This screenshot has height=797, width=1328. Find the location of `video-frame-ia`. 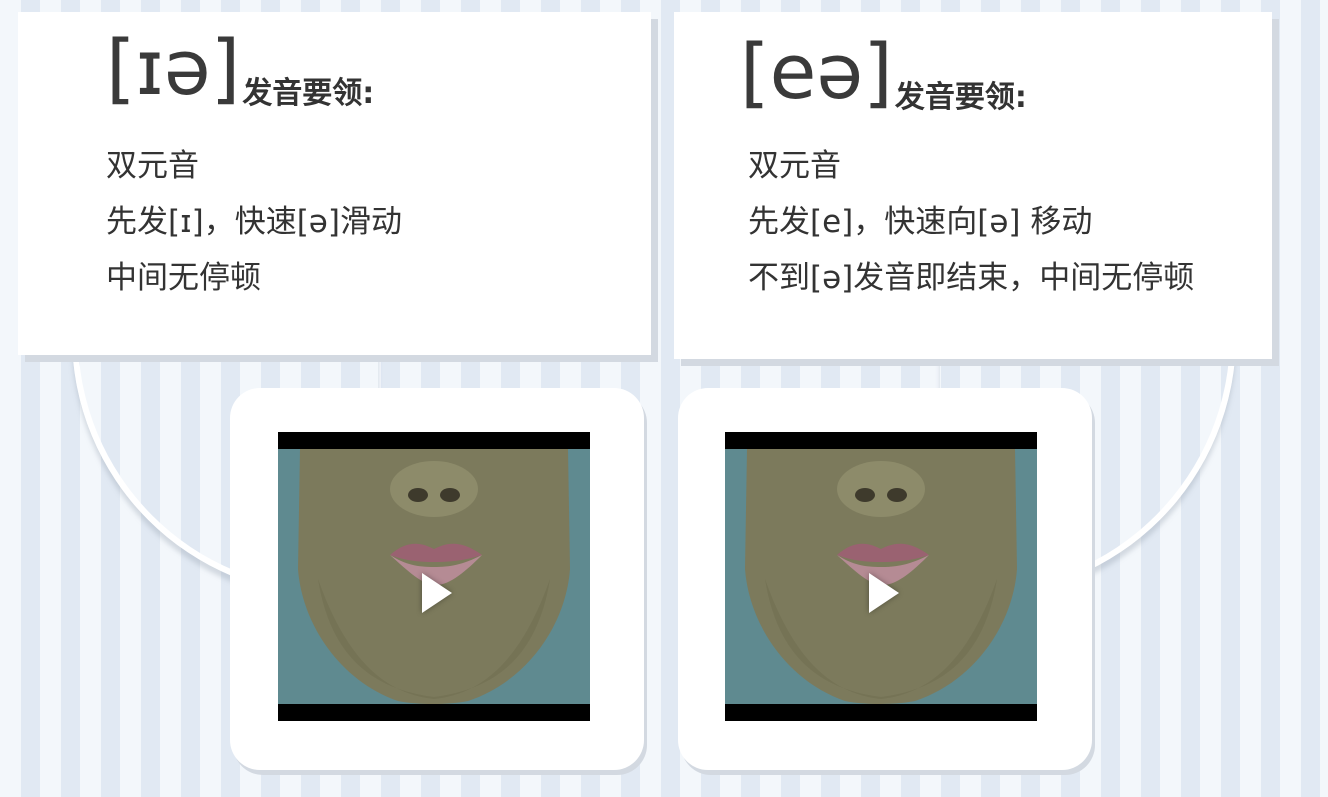

video-frame-ia is located at coordinates (437, 579).